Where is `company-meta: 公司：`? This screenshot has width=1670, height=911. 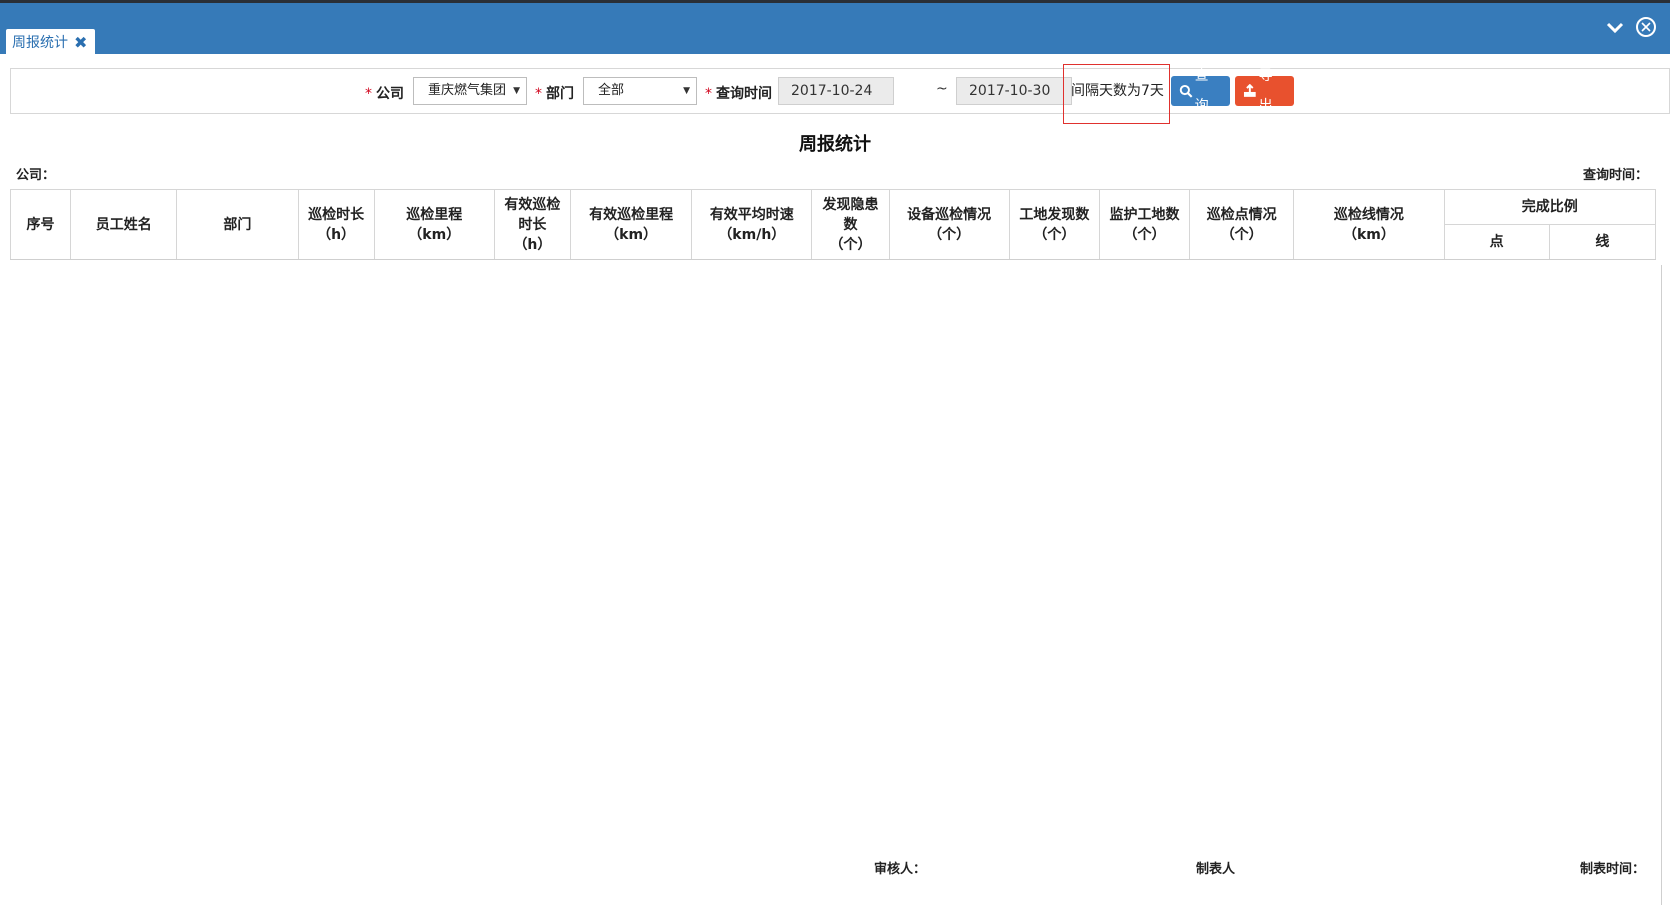
company-meta: 公司： is located at coordinates (36, 175).